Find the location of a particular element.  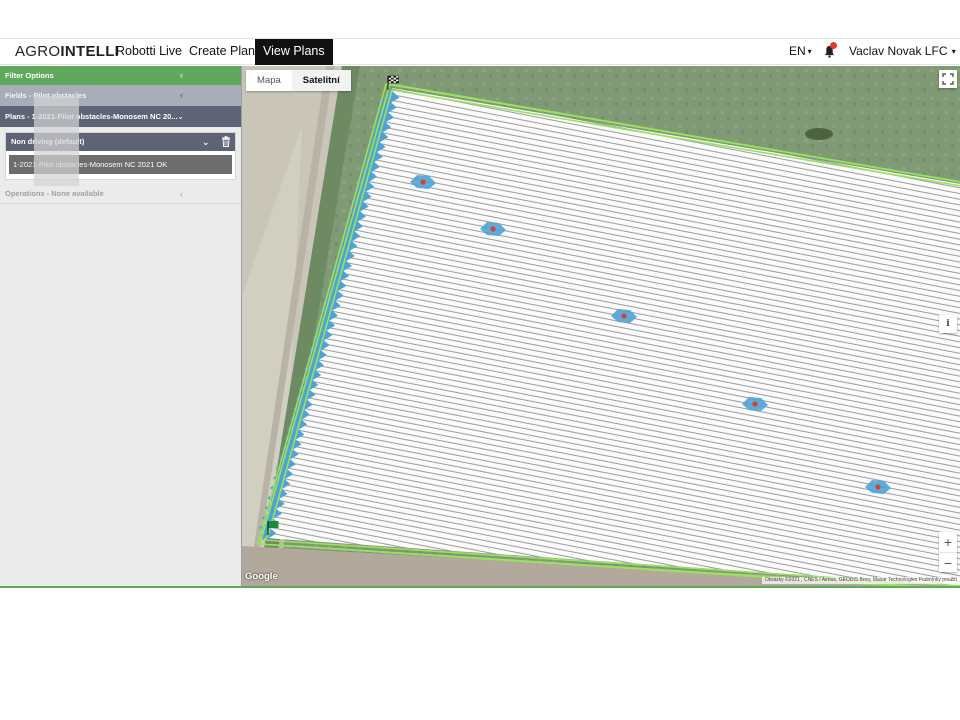

google-logo: Google is located at coordinates (261, 576).